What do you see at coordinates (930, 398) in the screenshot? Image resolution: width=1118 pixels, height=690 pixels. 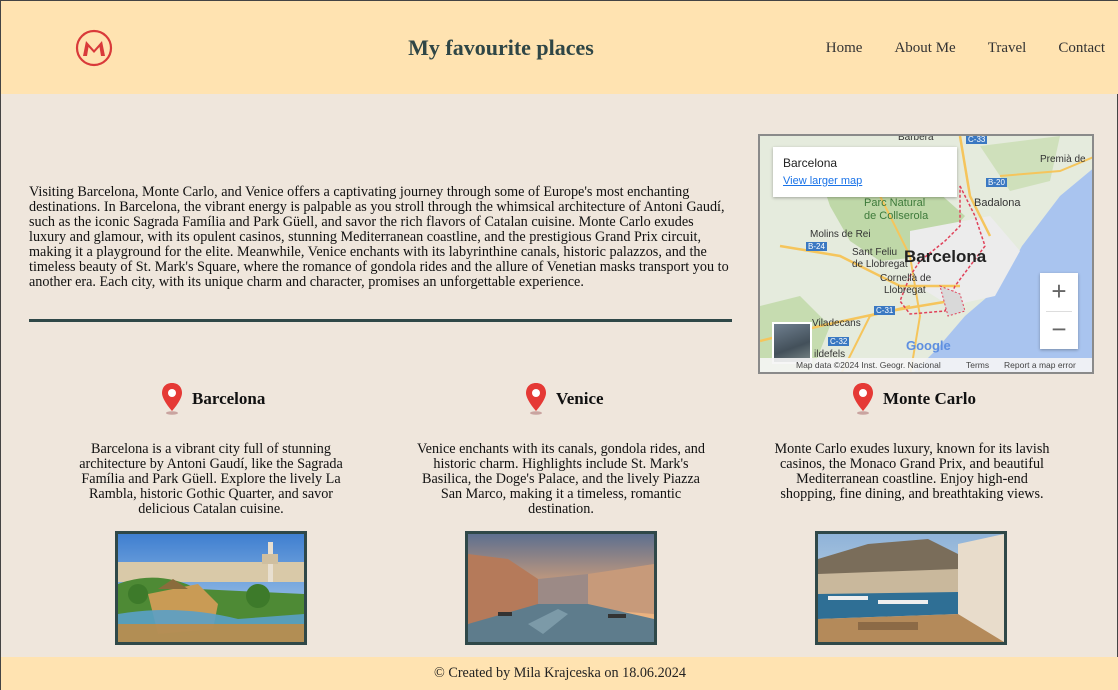 I see `city-name: Monte Carlo` at bounding box center [930, 398].